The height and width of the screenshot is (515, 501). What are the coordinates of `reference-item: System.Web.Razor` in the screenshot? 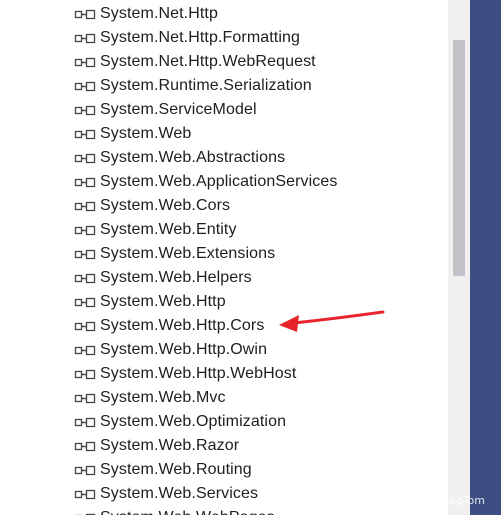 It's located at (156, 446).